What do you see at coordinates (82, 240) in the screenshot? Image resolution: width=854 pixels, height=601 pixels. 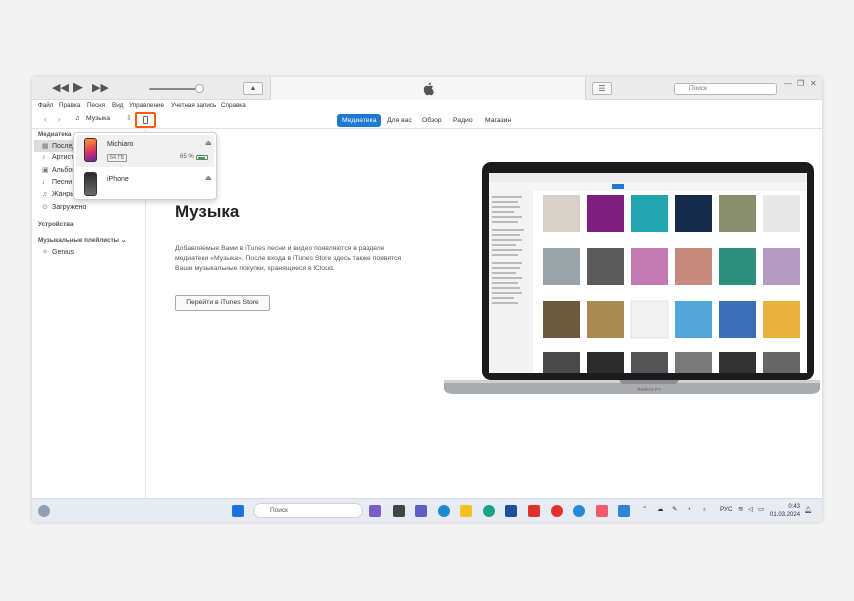 I see `playlists-header: Музыкальные плейлисты ⌄` at bounding box center [82, 240].